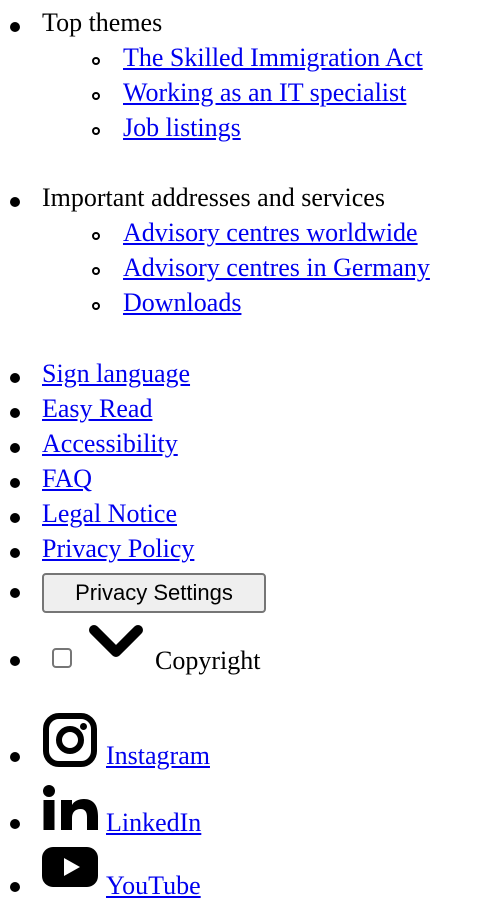 This screenshot has height=900, width=504. Describe the element at coordinates (276, 268) in the screenshot. I see `link-advisory-germany: Advisory centres in Germany` at that location.